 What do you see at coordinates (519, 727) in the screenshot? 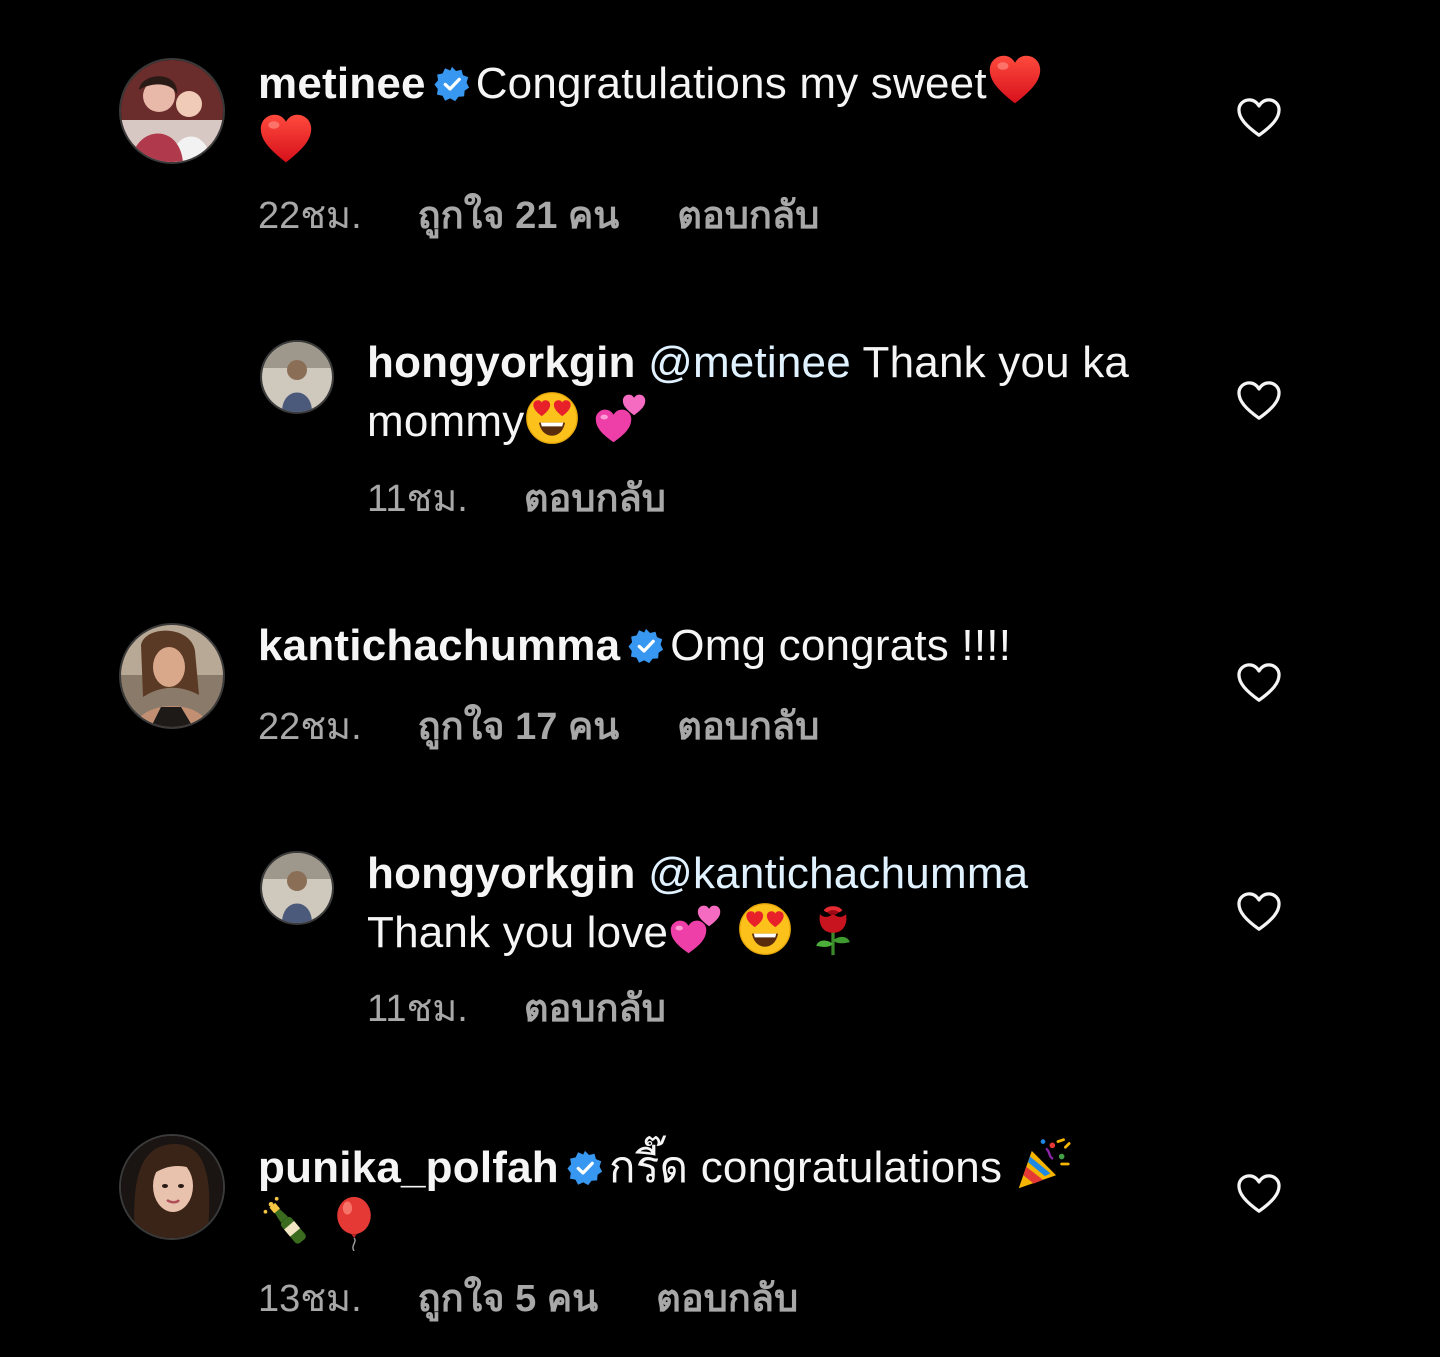
I see `likes-count-link: ถูกใจ 17 คน` at bounding box center [519, 727].